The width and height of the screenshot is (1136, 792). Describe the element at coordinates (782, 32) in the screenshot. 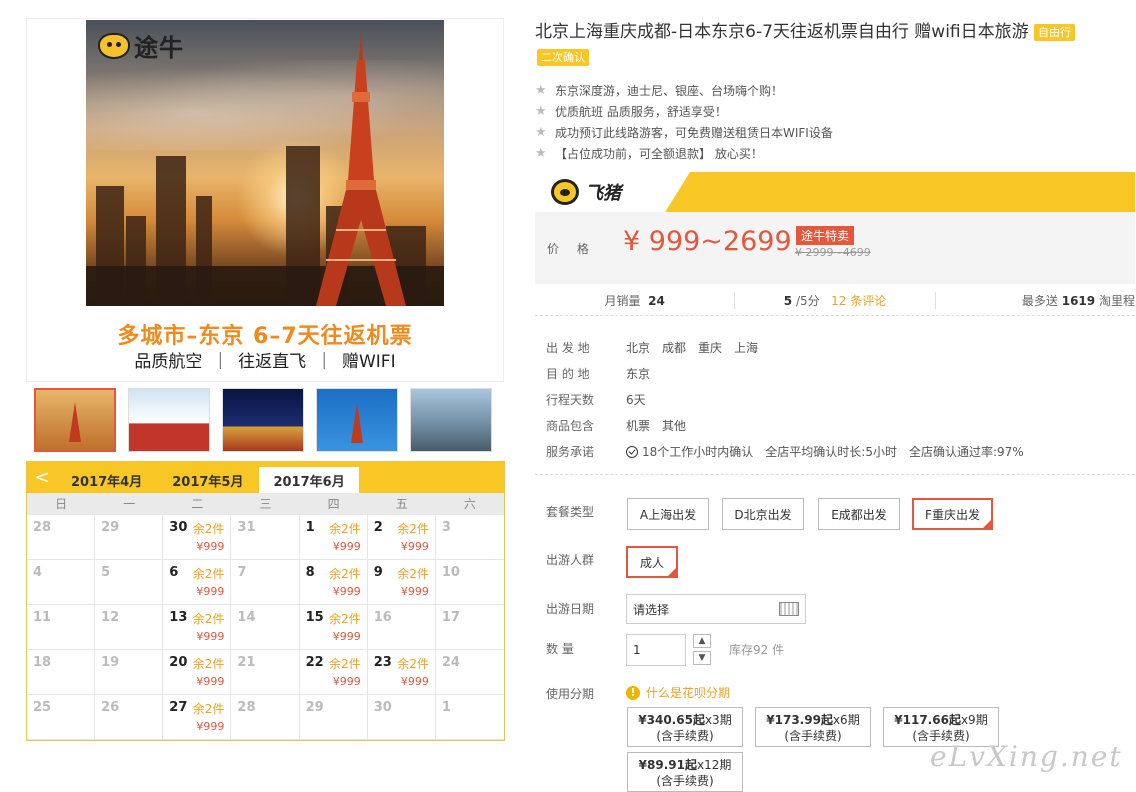

I see `title-text: 北京上海重庆成都-日本东京6-7天往返机票自由行 赠wifi日本旅游` at that location.